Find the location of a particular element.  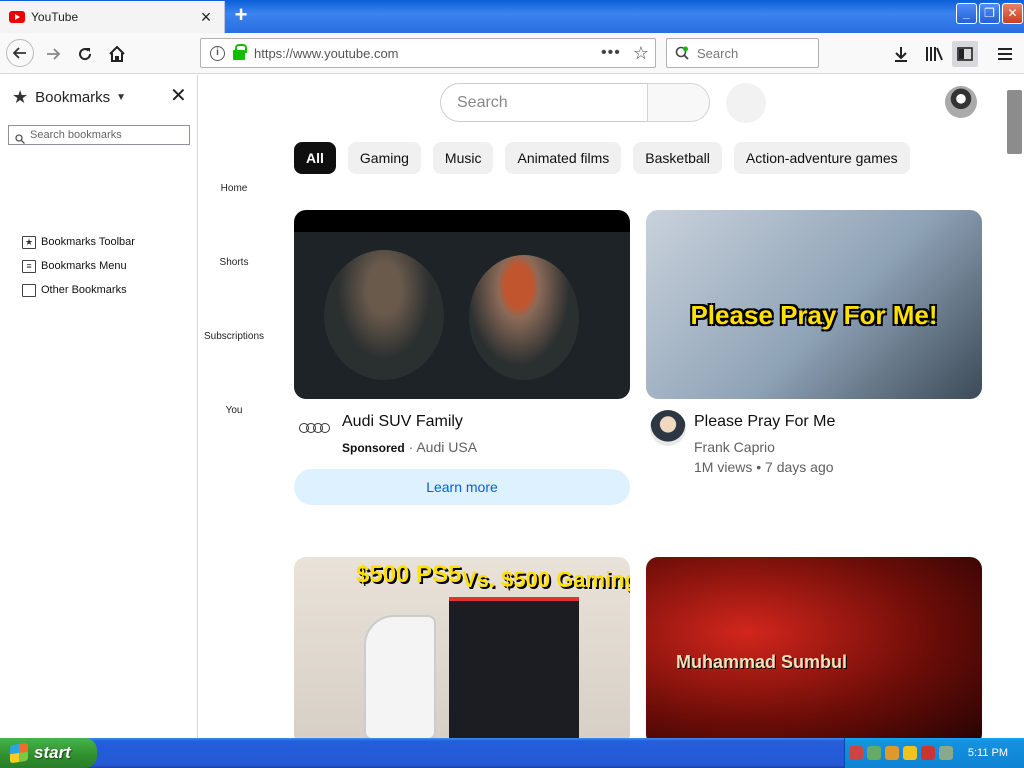

url-bar: i https://www.youtube.com ••• ☆ is located at coordinates (428, 53).